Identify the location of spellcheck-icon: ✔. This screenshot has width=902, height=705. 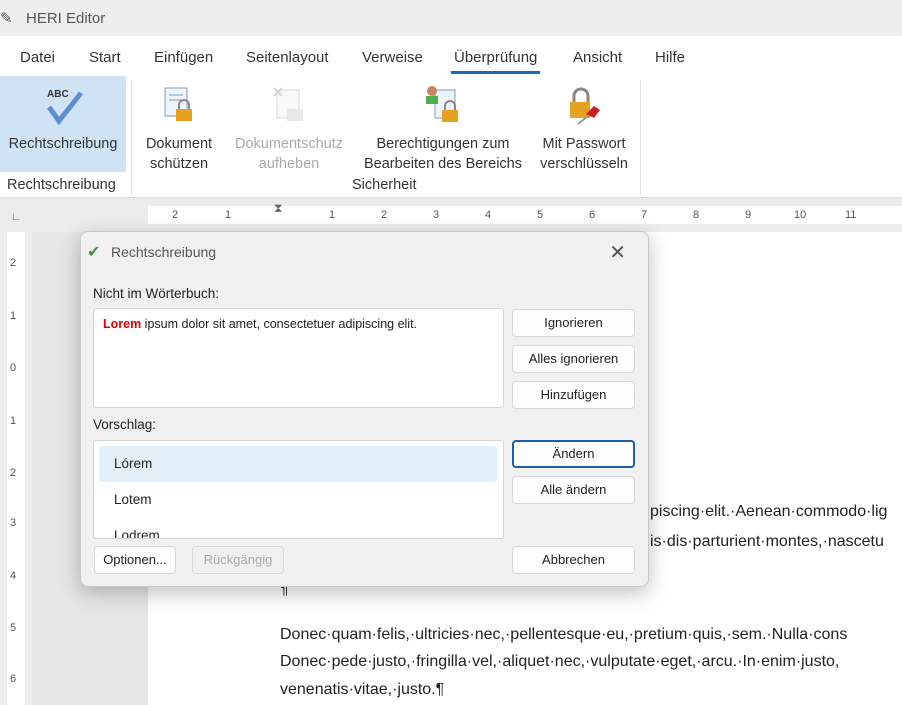
(94, 252).